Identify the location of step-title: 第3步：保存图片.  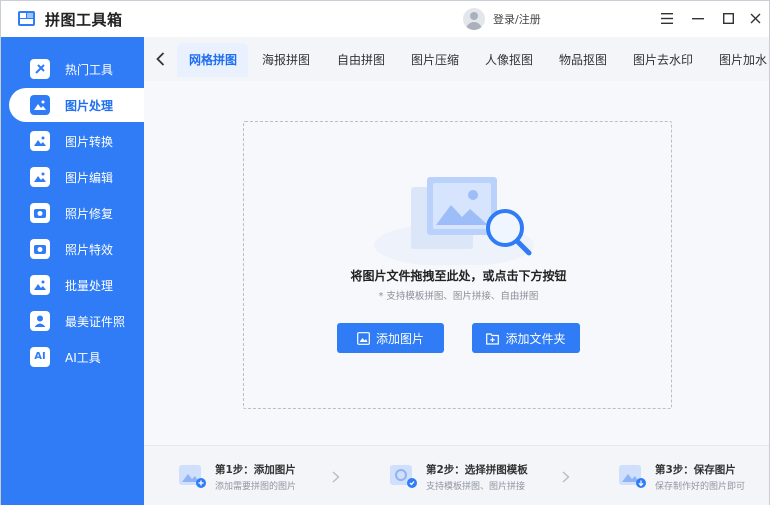
(695, 470).